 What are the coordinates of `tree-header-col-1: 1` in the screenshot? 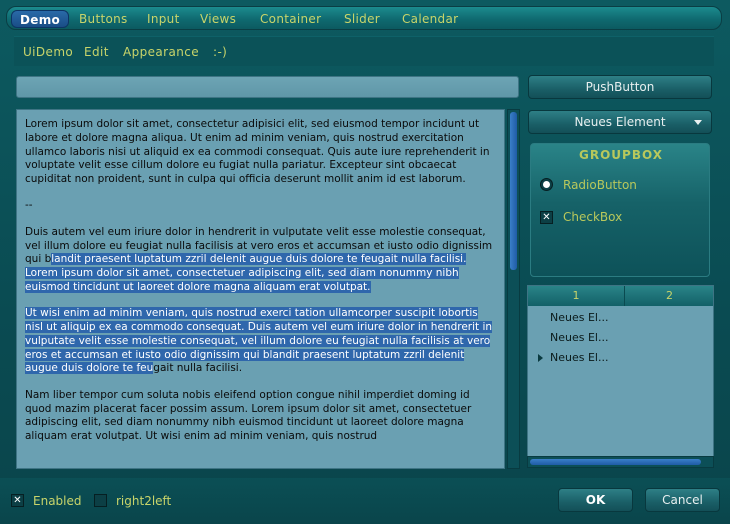 It's located at (576, 296).